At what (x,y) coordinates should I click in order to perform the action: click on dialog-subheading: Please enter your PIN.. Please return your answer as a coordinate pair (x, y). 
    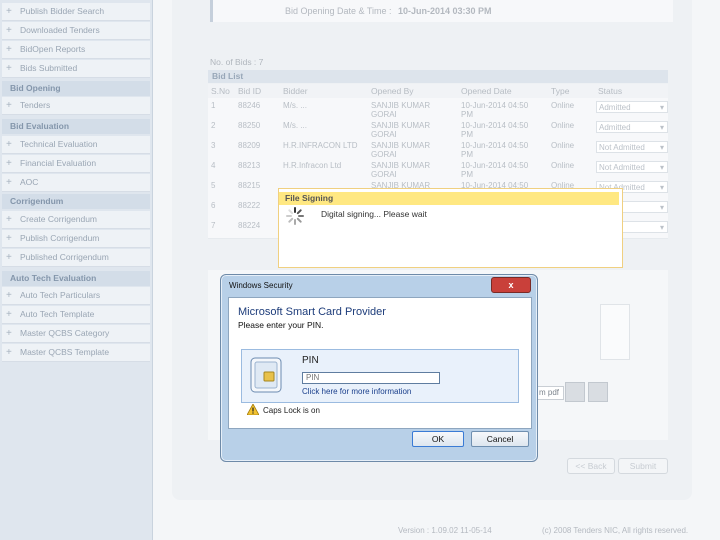
    Looking at the image, I should click on (281, 325).